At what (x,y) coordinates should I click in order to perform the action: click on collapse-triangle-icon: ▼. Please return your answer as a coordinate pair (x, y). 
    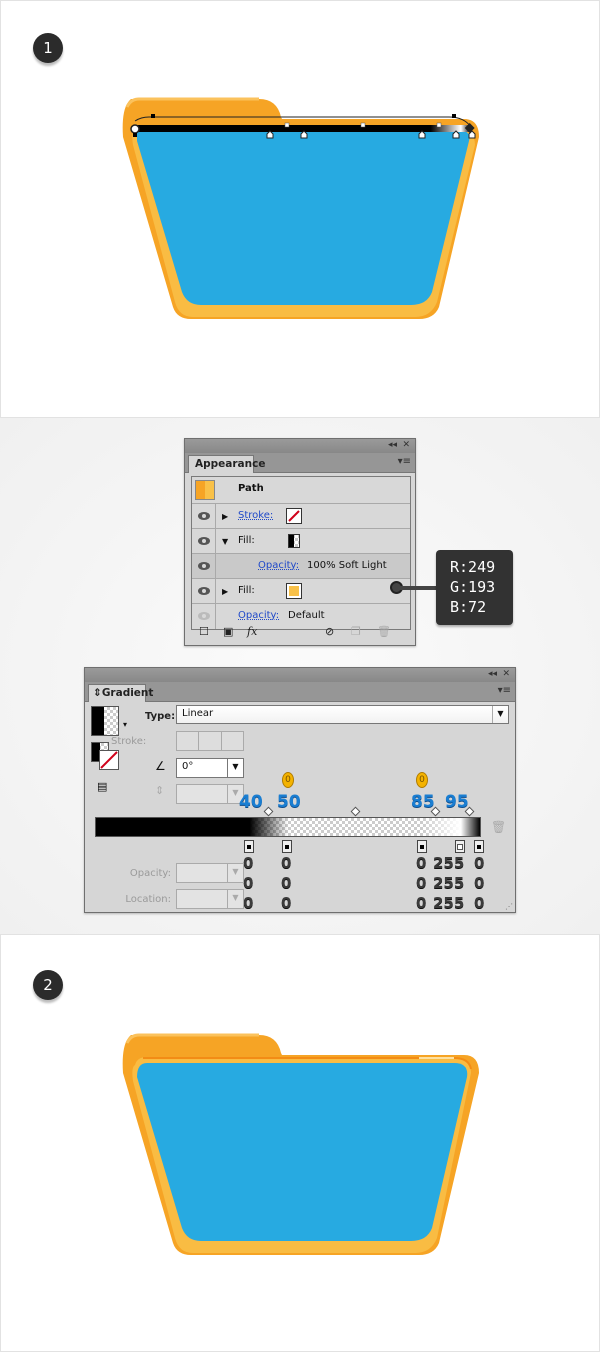
    Looking at the image, I should click on (225, 541).